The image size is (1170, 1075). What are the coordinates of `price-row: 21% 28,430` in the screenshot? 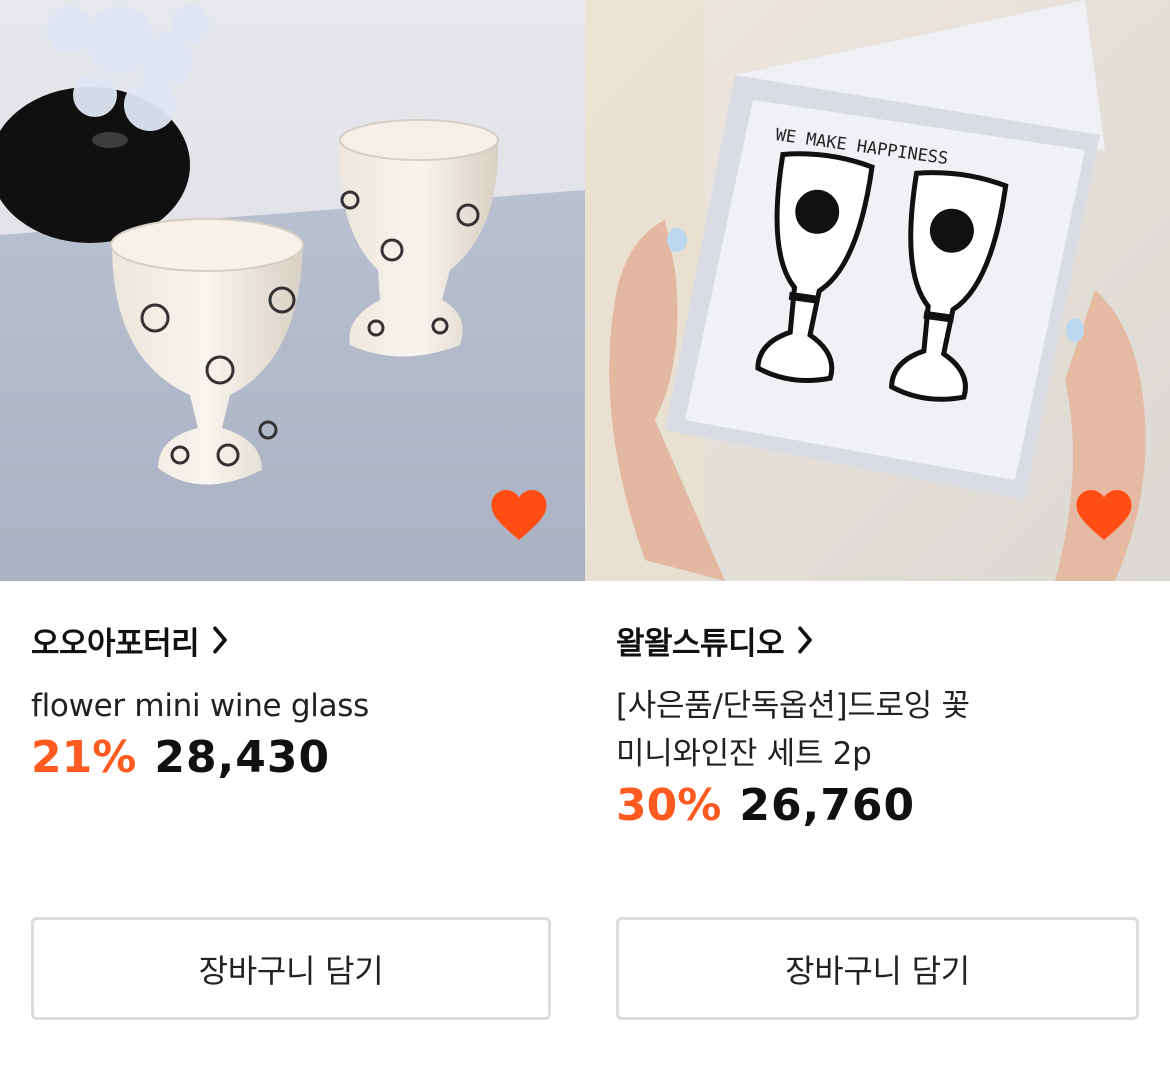 It's located at (296, 762).